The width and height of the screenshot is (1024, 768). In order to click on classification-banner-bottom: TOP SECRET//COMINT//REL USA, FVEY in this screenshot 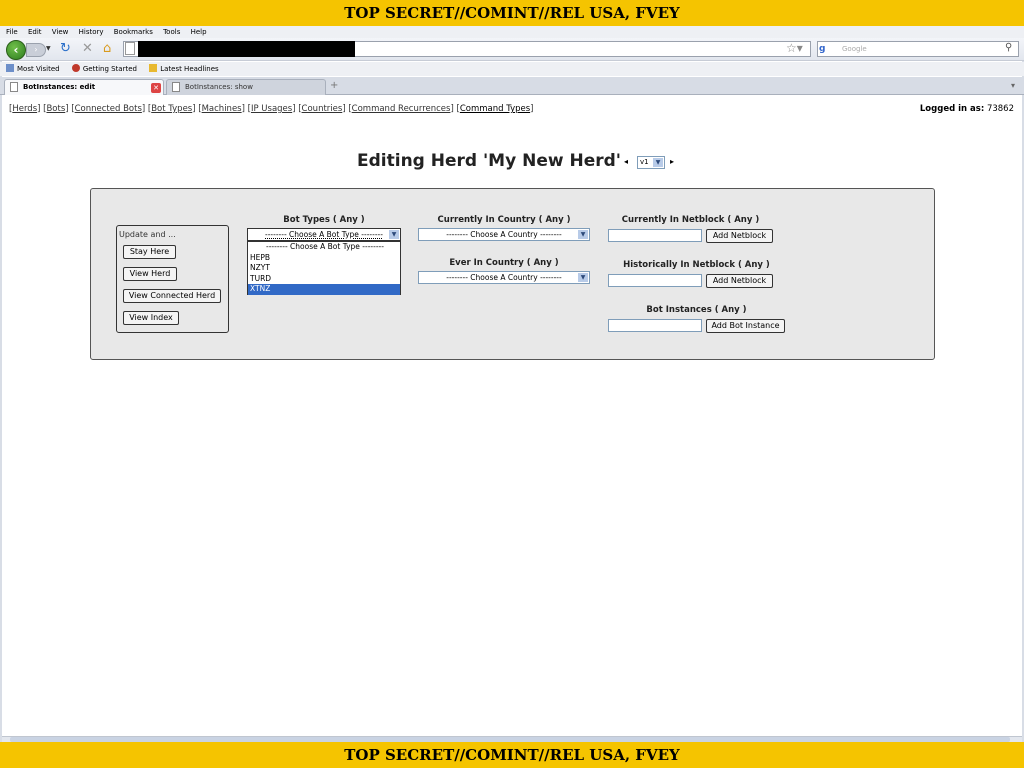, I will do `click(512, 755)`.